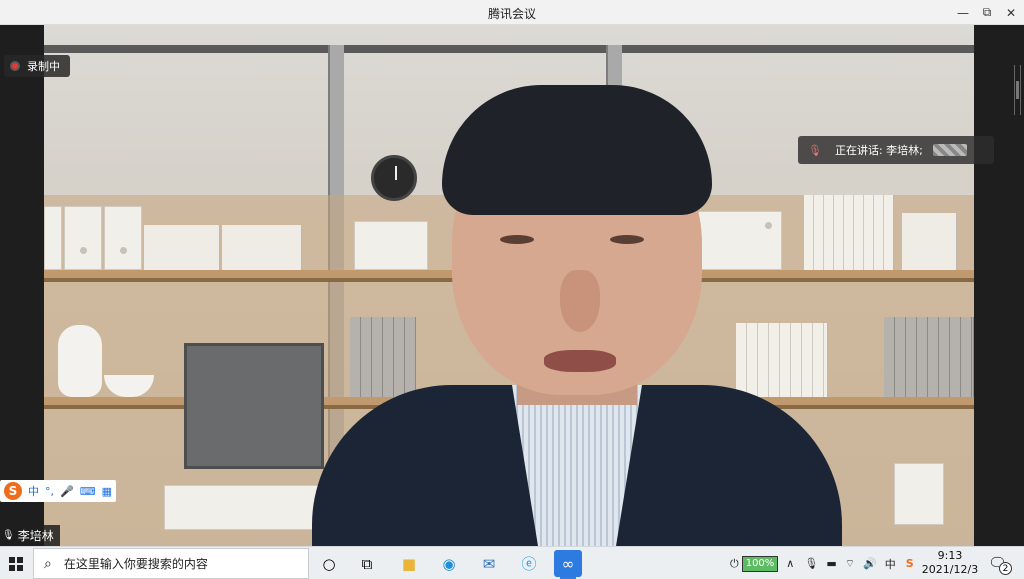 The height and width of the screenshot is (579, 1024). What do you see at coordinates (568, 564) in the screenshot?
I see `tencent-meeting-icon: ∞` at bounding box center [568, 564].